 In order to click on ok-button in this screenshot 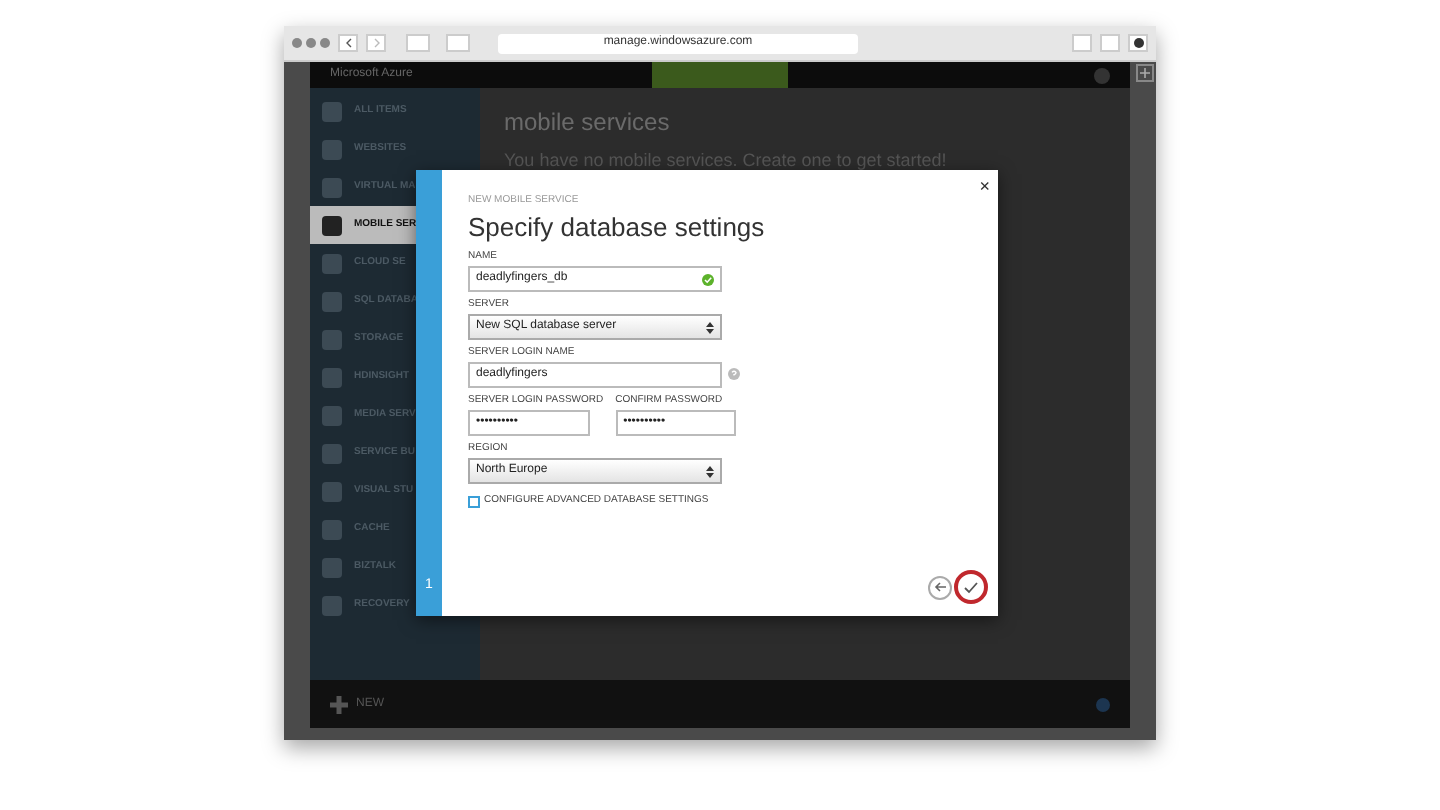, I will do `click(971, 587)`.